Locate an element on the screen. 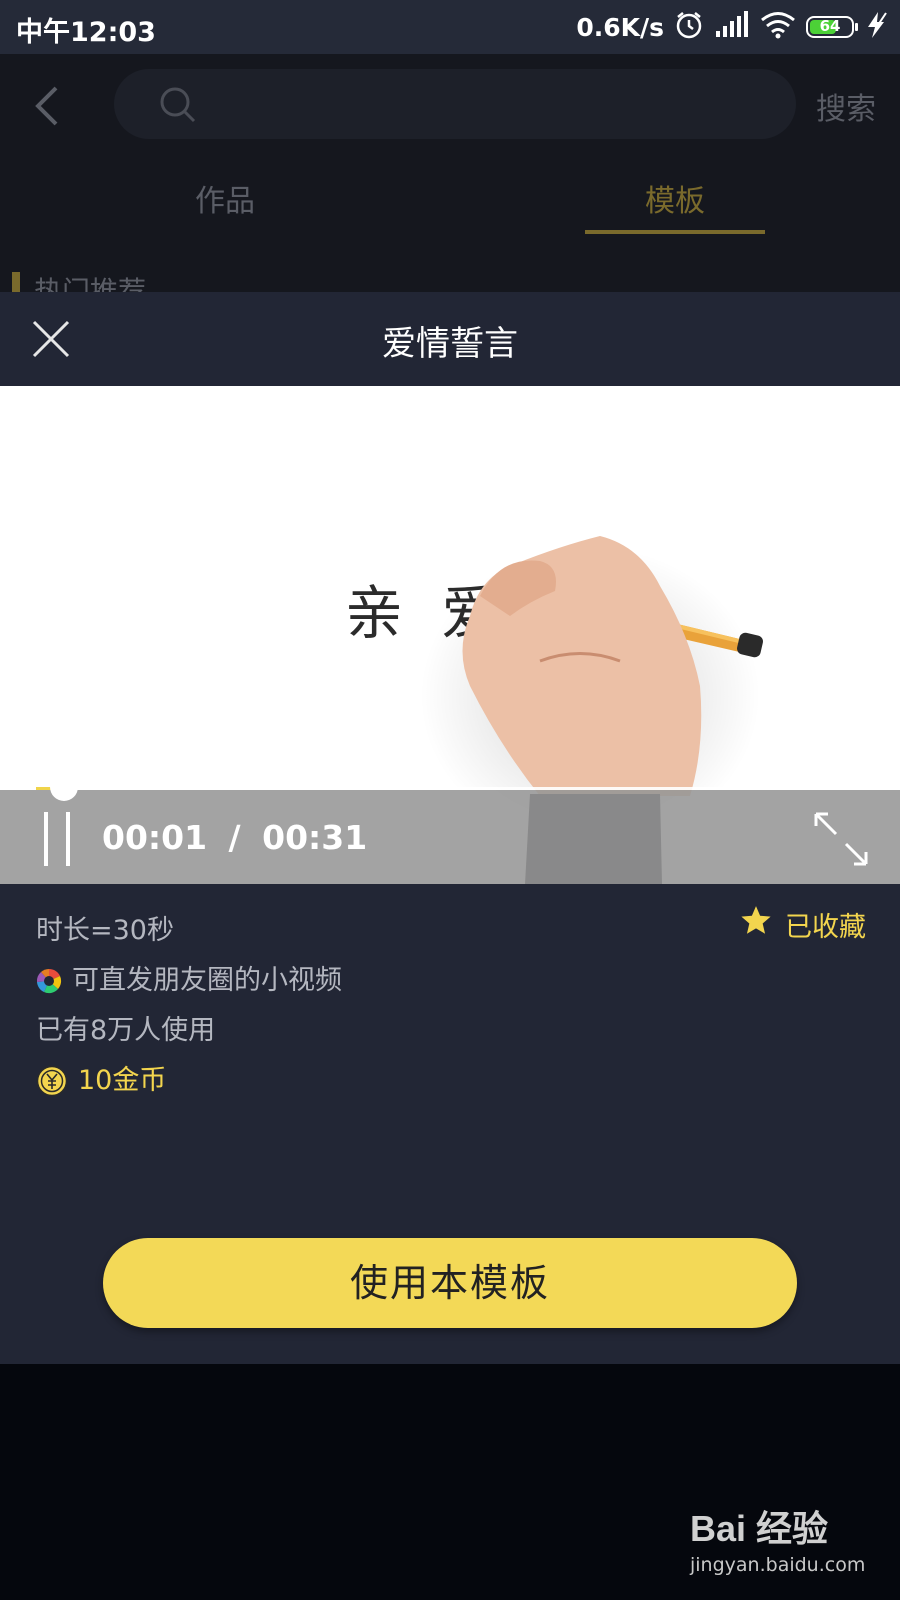 The width and height of the screenshot is (900, 1600). fullscreen-icon is located at coordinates (841, 839).